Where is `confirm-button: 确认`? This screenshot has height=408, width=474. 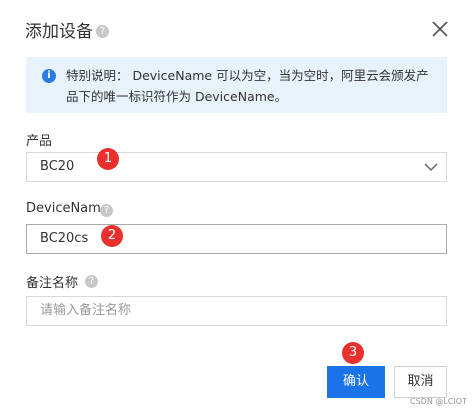
confirm-button: 确认 is located at coordinates (356, 382).